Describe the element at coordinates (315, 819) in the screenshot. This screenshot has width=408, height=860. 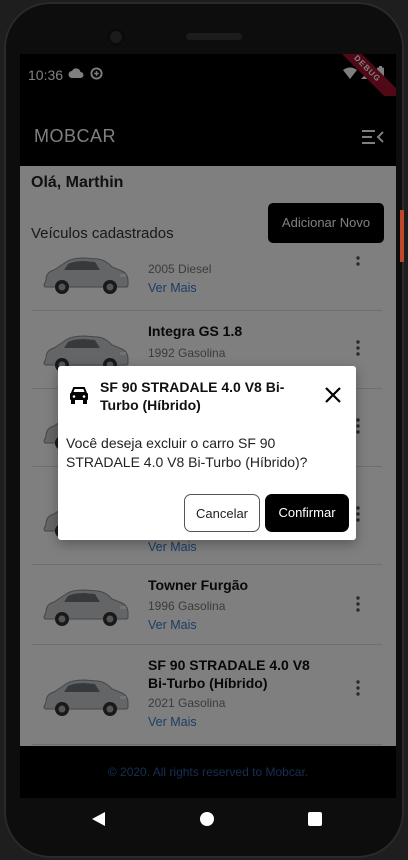
I see `recent-apps-icon` at that location.